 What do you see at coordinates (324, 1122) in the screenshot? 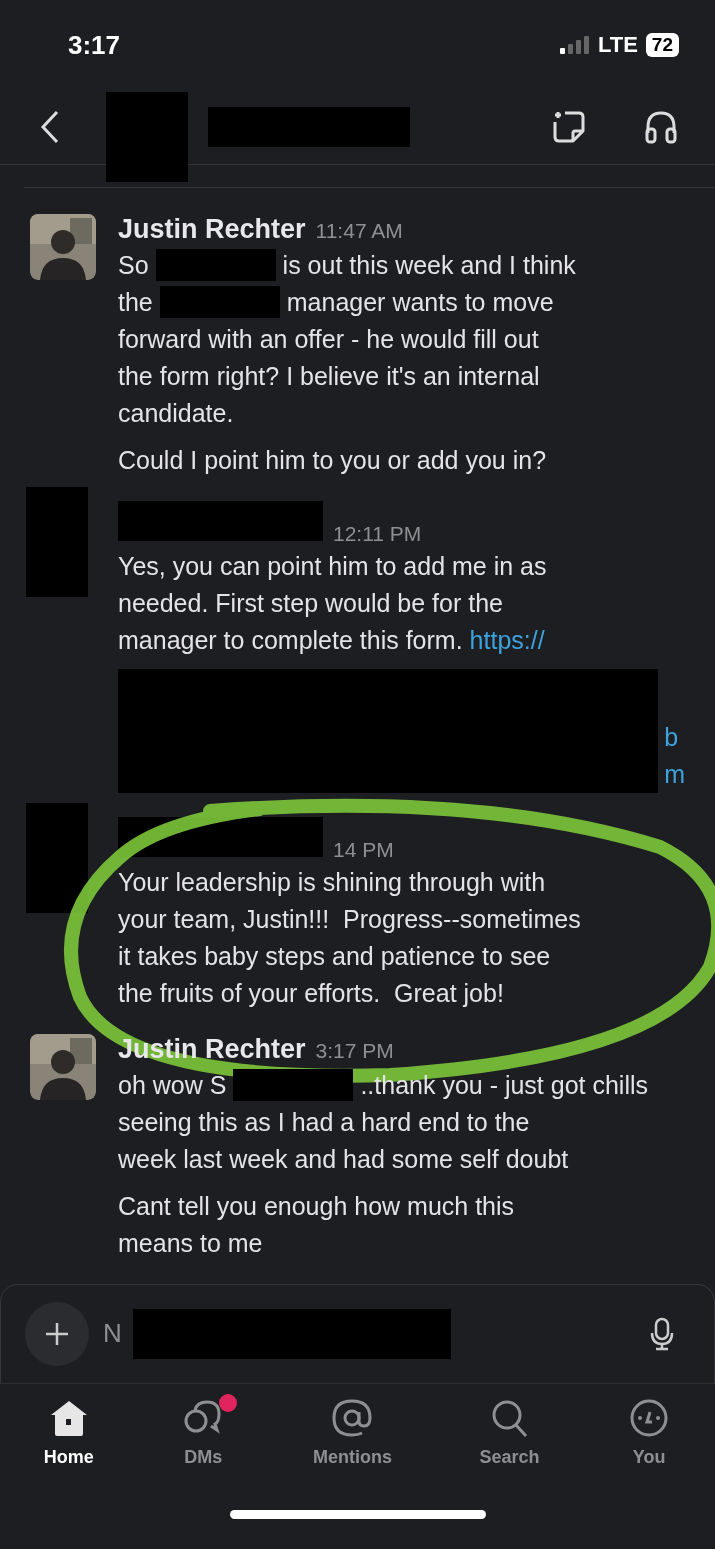
I see `message-text: seeing this as I had a hard end to the` at bounding box center [324, 1122].